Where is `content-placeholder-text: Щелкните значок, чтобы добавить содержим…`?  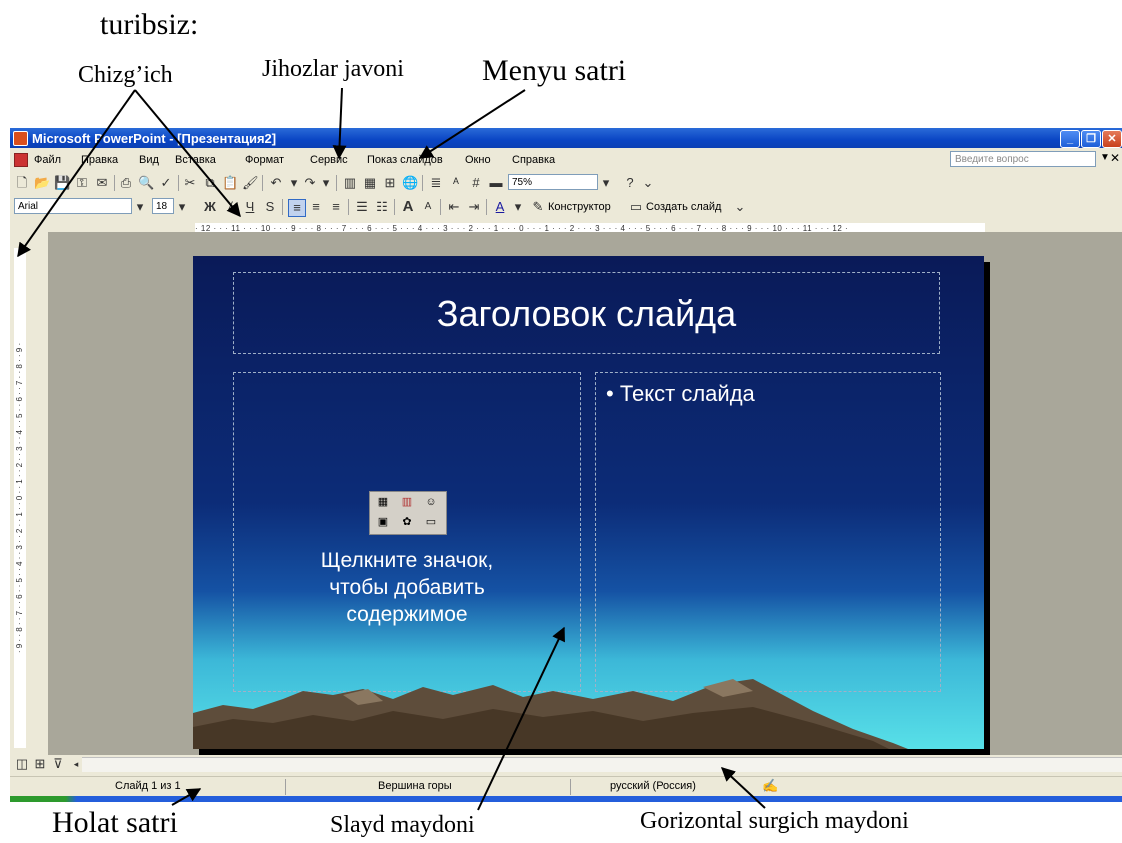 content-placeholder-text: Щелкните значок, чтобы добавить содержим… is located at coordinates (407, 587).